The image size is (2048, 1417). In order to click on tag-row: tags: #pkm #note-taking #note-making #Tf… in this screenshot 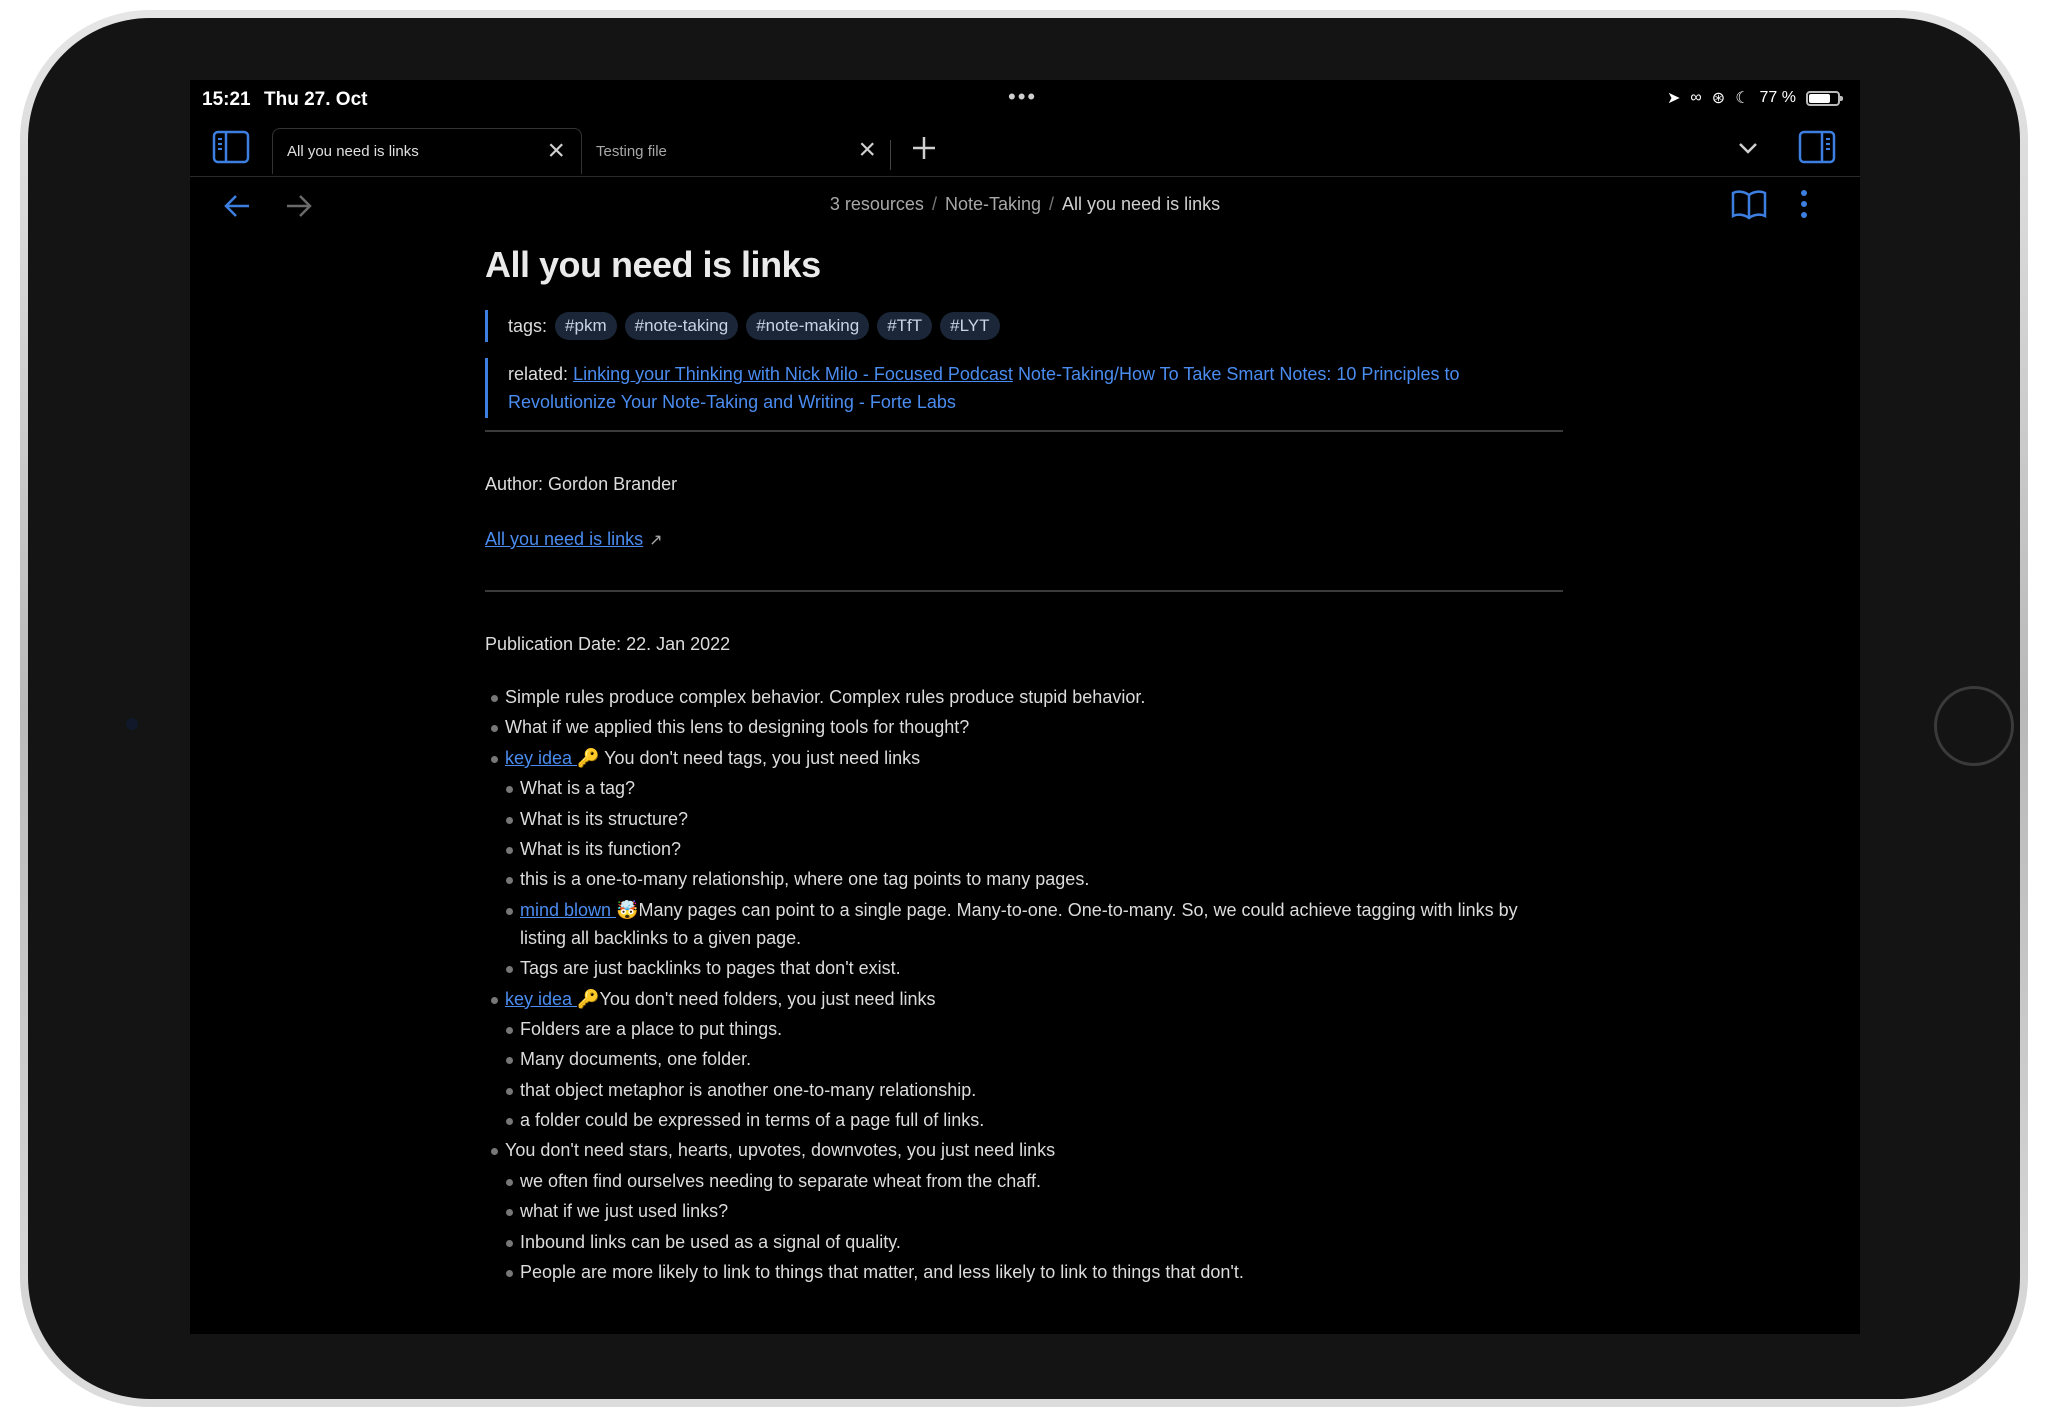, I will do `click(1035, 326)`.